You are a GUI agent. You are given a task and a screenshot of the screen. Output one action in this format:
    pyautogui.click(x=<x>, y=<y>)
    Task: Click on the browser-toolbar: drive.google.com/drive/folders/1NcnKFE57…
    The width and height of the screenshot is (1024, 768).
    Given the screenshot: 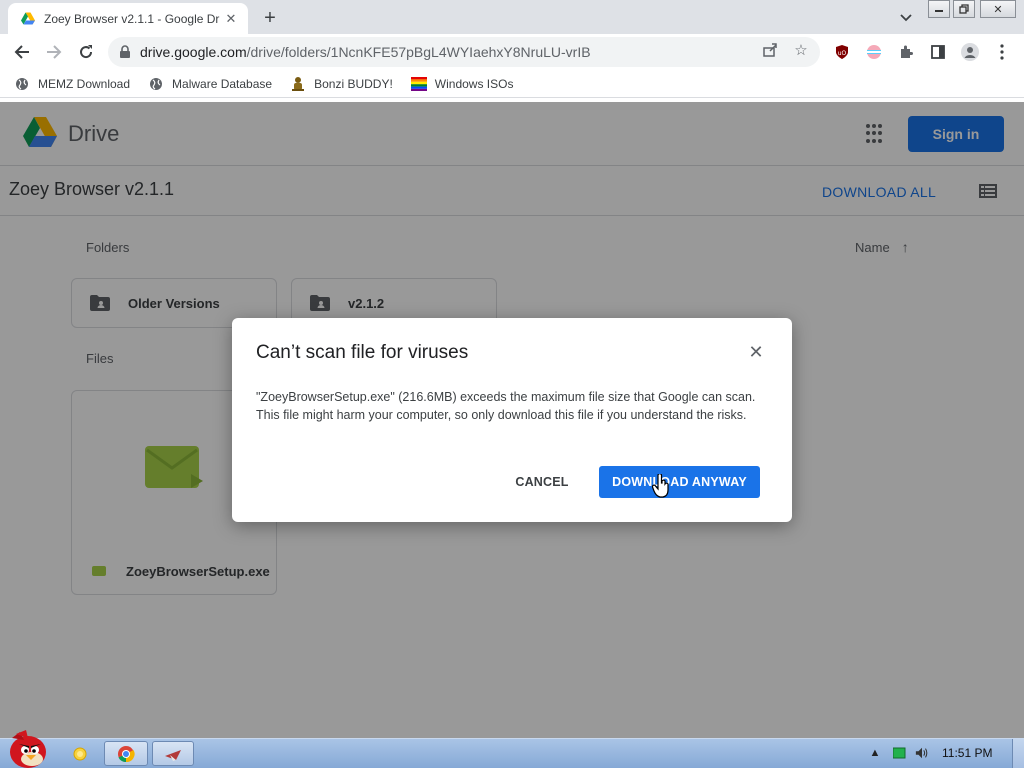 What is the action you would take?
    pyautogui.click(x=512, y=52)
    